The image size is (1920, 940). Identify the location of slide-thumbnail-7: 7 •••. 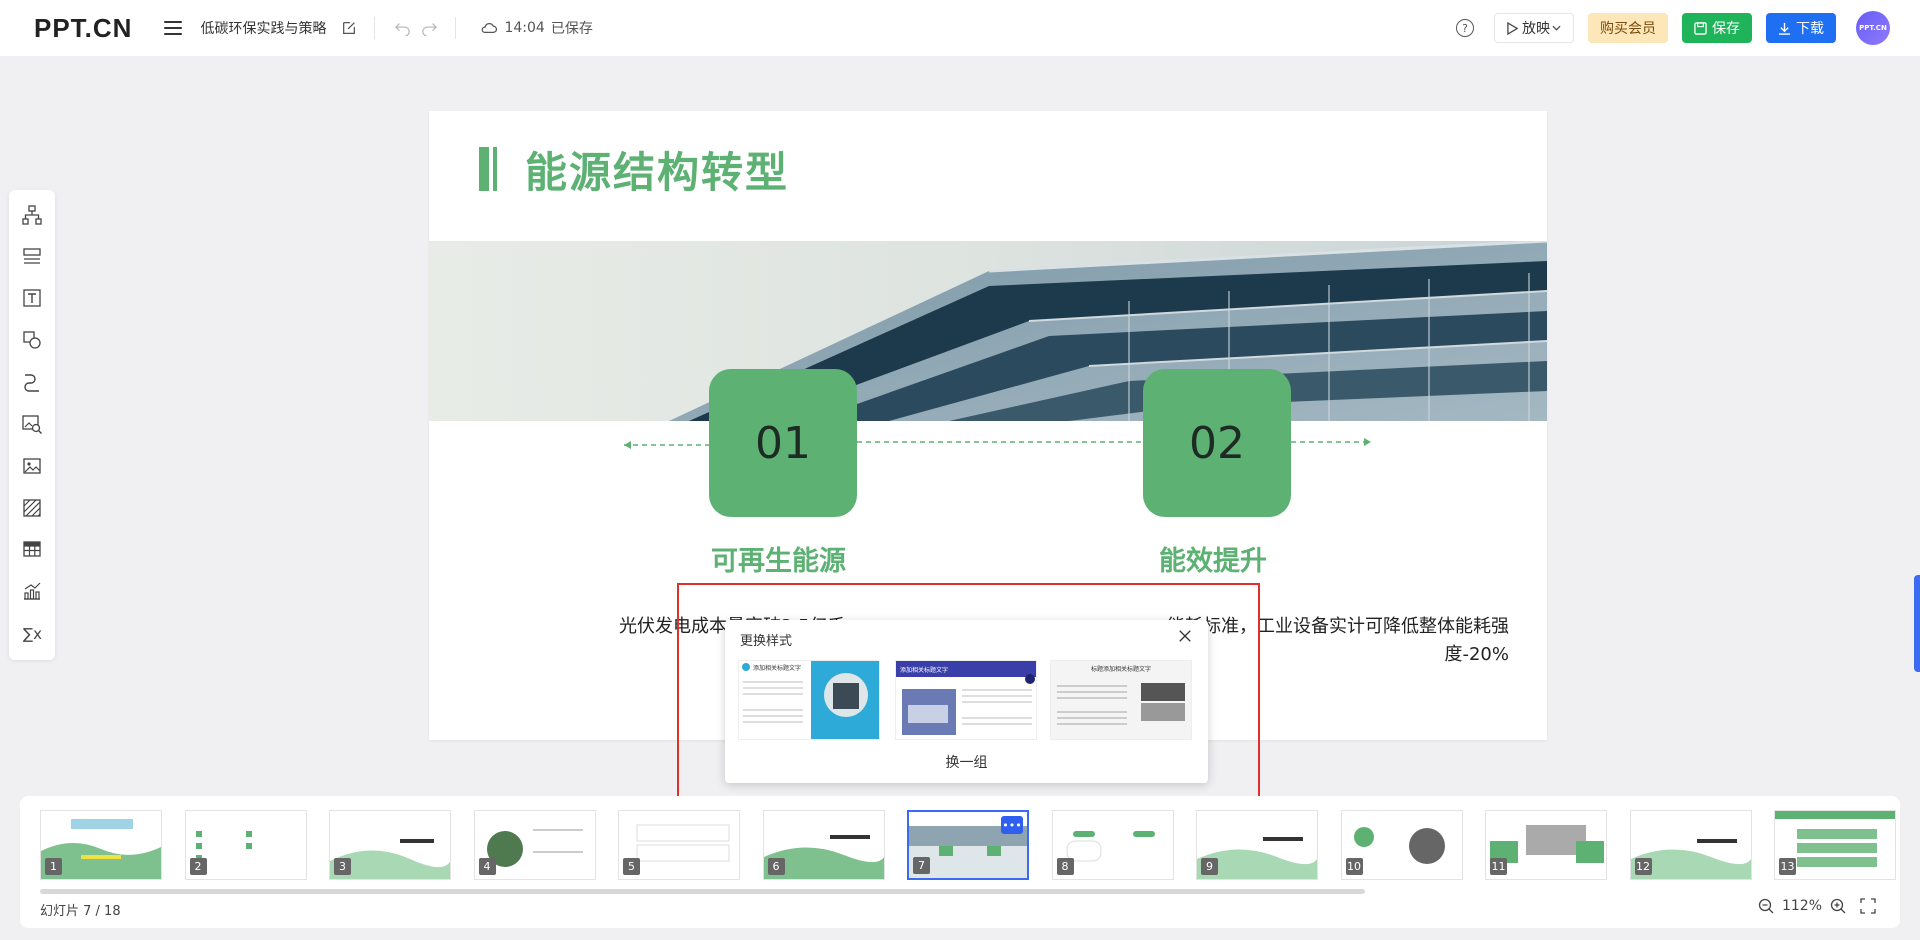
(968, 845).